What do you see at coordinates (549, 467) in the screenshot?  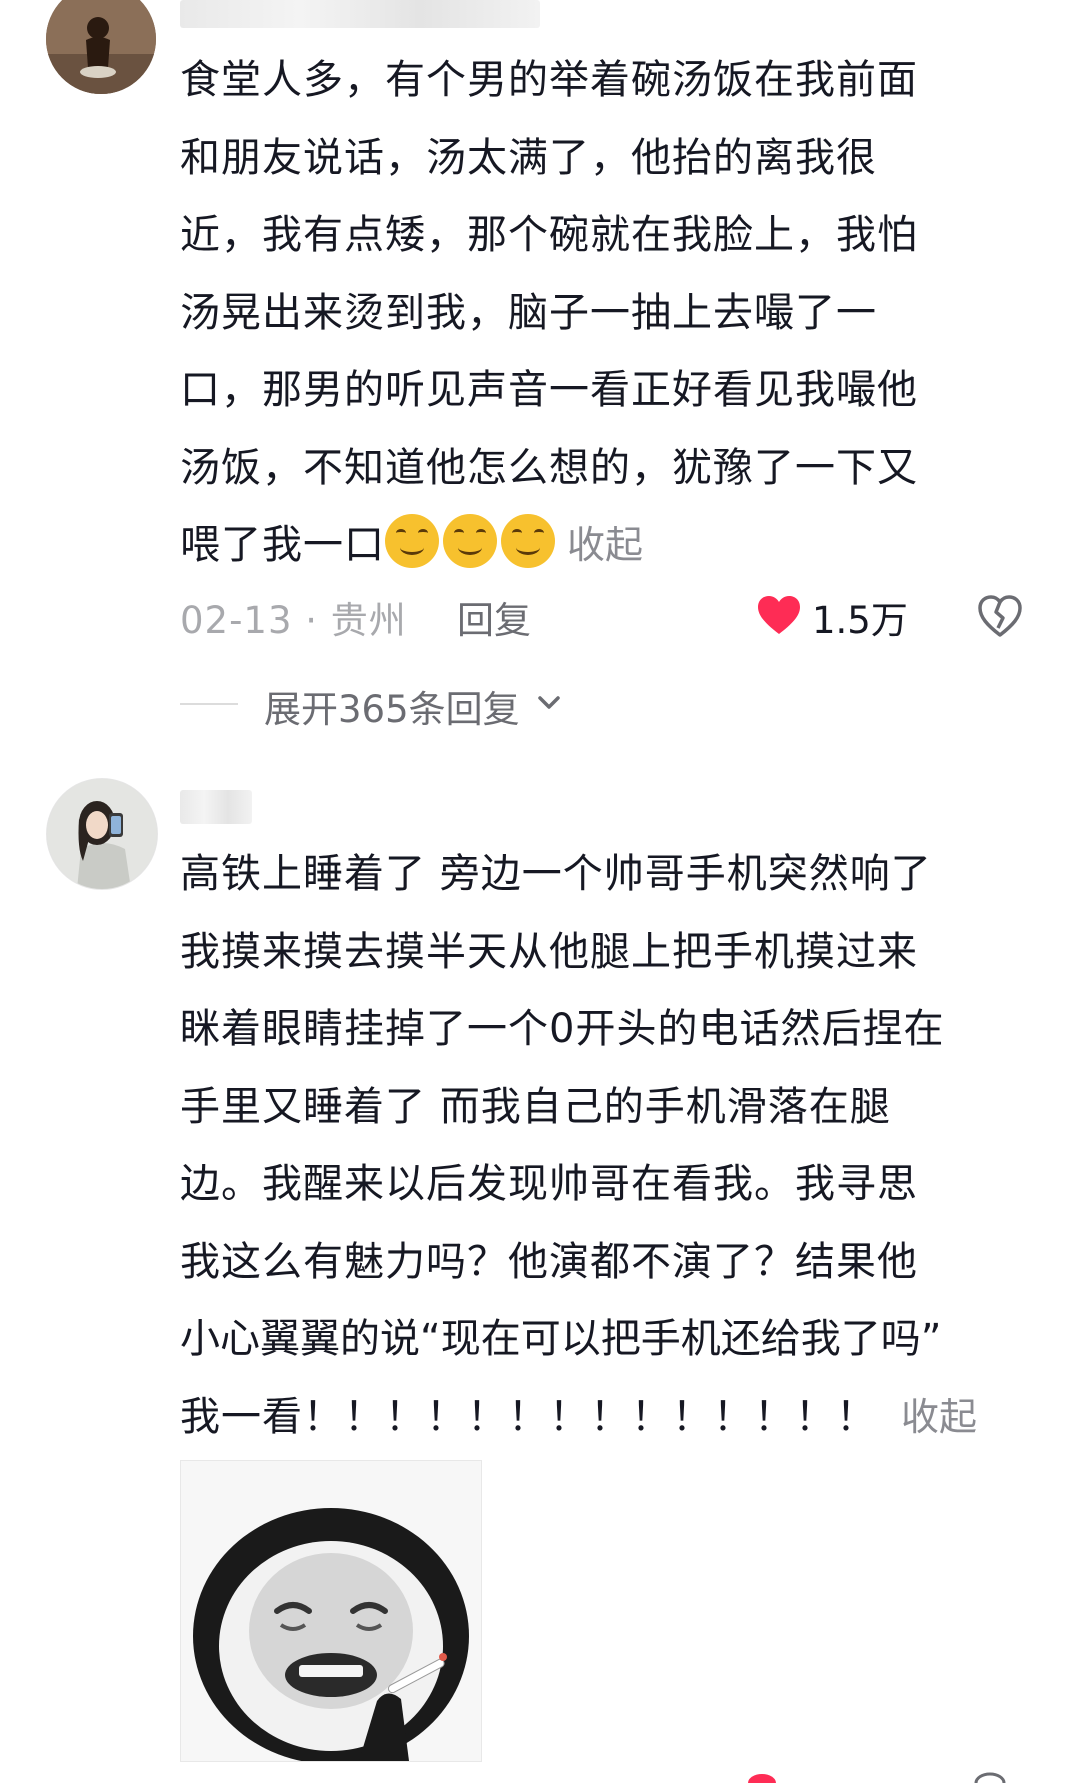 I see `comment-text-line: 汤饭，不知道他怎么想的，犹豫了一下又` at bounding box center [549, 467].